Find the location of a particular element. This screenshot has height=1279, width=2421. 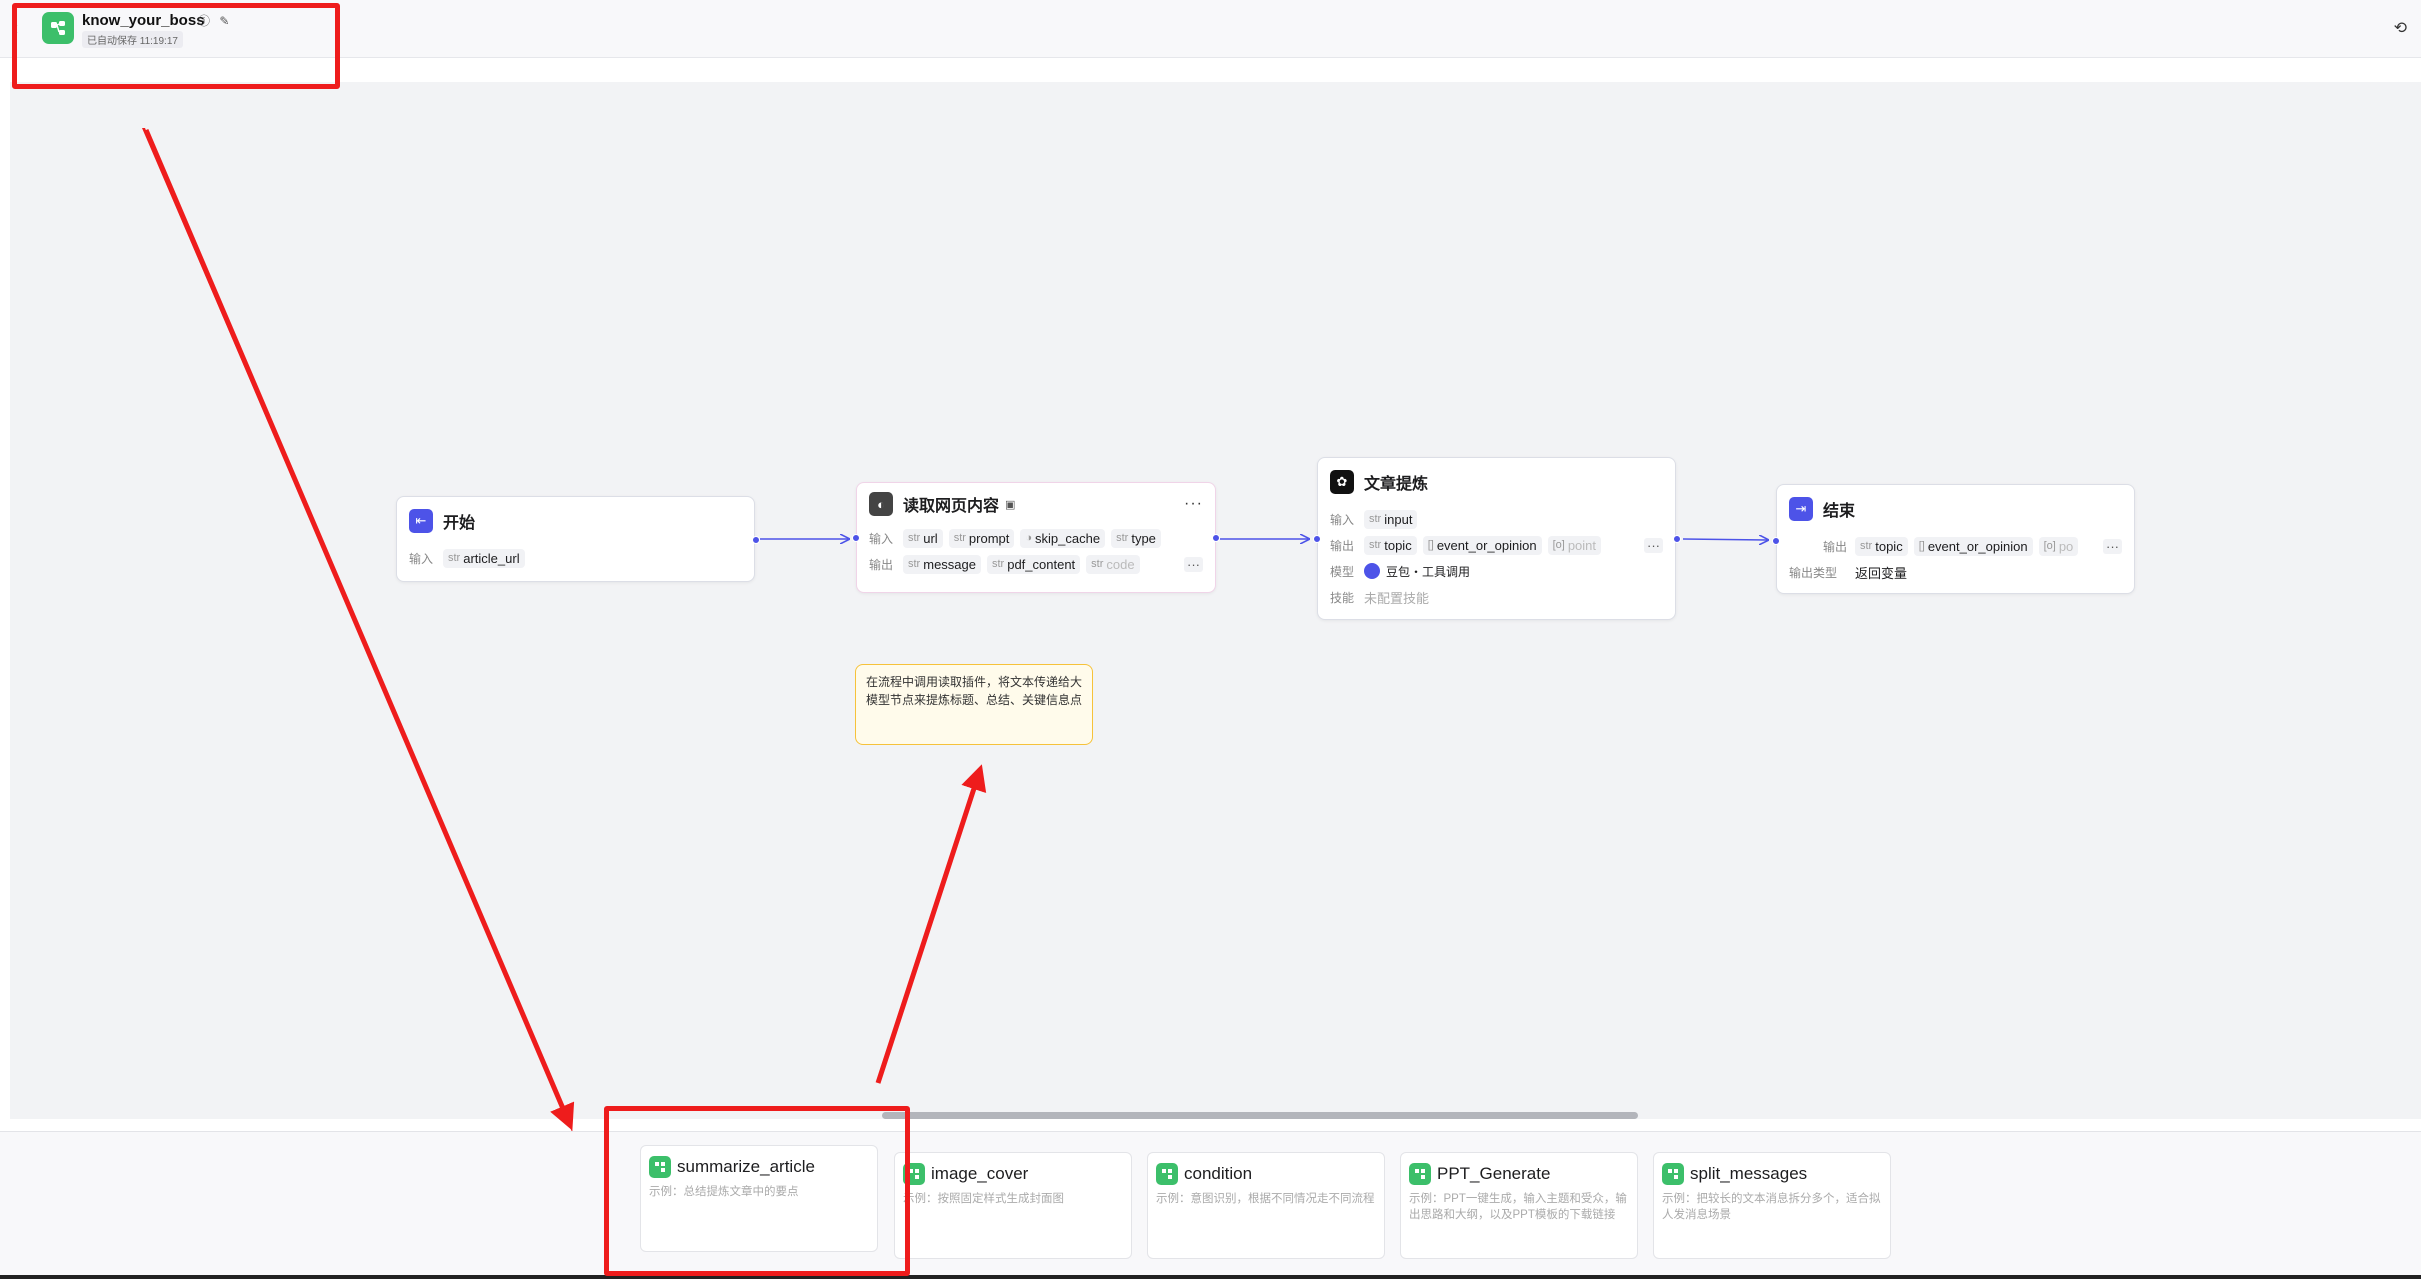

template-card-image-cover: image_cover 示例：按照固定样式生成封面图 is located at coordinates (1013, 1205).